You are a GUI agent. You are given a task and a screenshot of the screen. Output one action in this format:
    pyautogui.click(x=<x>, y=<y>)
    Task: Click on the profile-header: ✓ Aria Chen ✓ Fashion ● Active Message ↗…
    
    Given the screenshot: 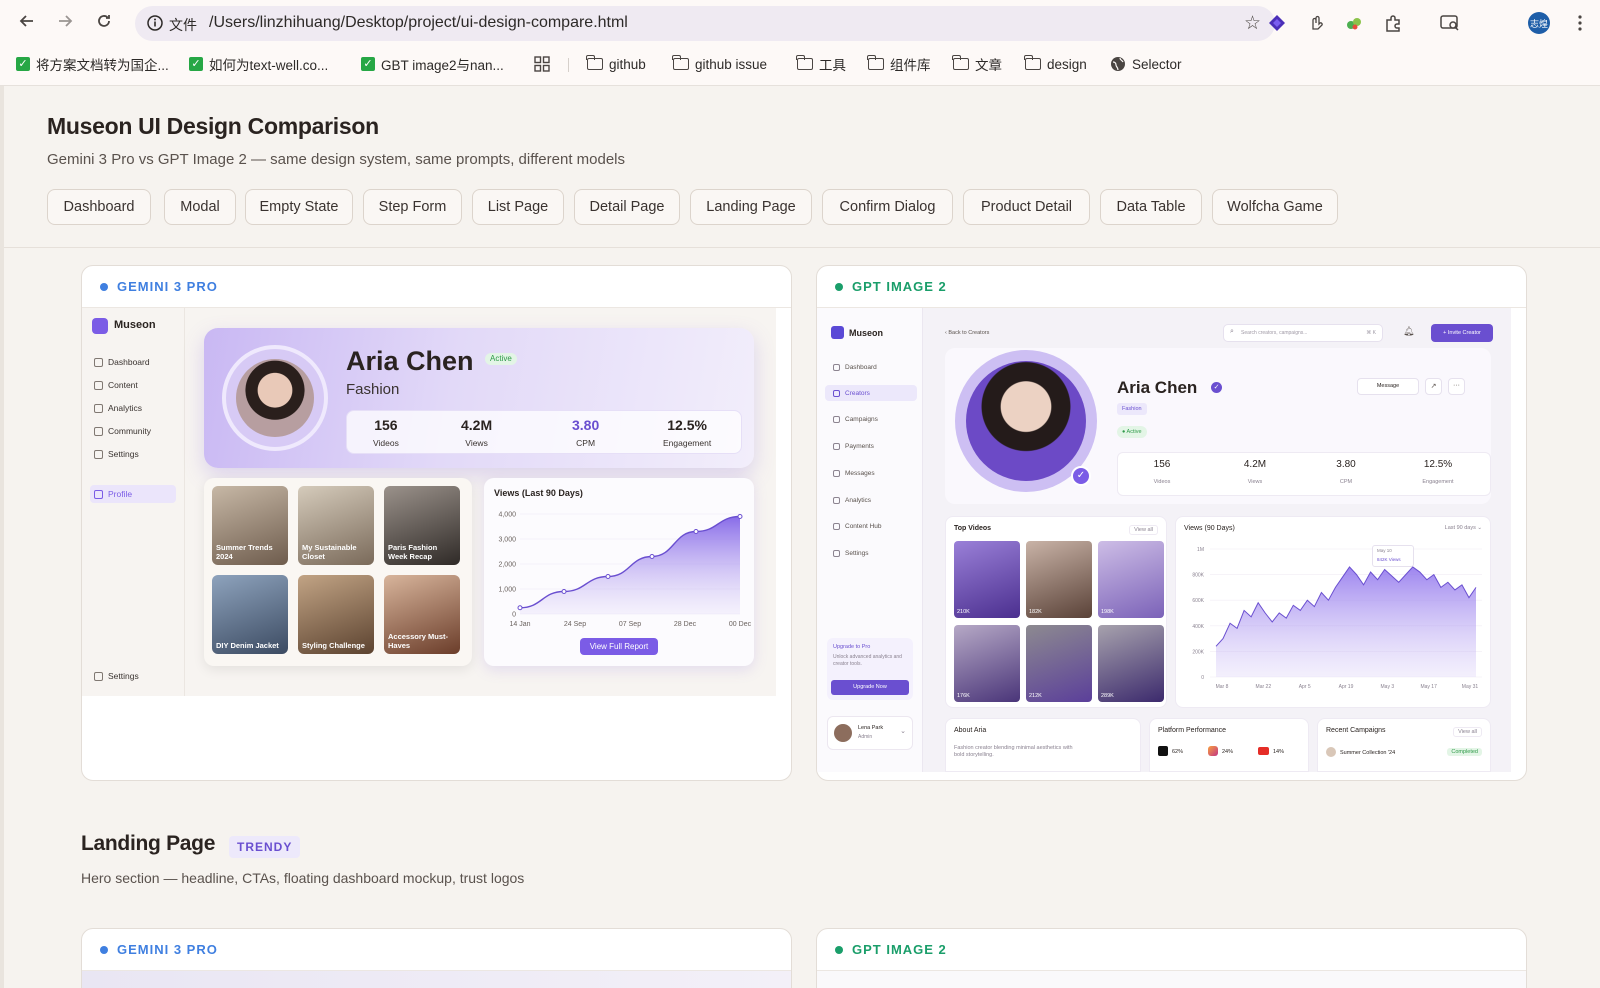 What is the action you would take?
    pyautogui.click(x=1218, y=426)
    